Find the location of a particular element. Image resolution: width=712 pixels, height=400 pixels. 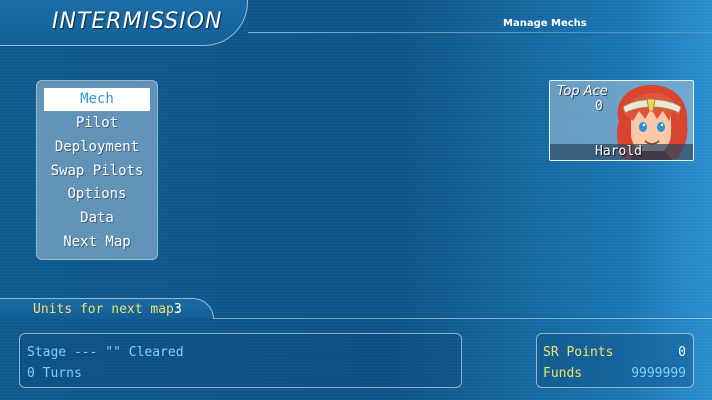

stage-info-box is located at coordinates (240, 360).